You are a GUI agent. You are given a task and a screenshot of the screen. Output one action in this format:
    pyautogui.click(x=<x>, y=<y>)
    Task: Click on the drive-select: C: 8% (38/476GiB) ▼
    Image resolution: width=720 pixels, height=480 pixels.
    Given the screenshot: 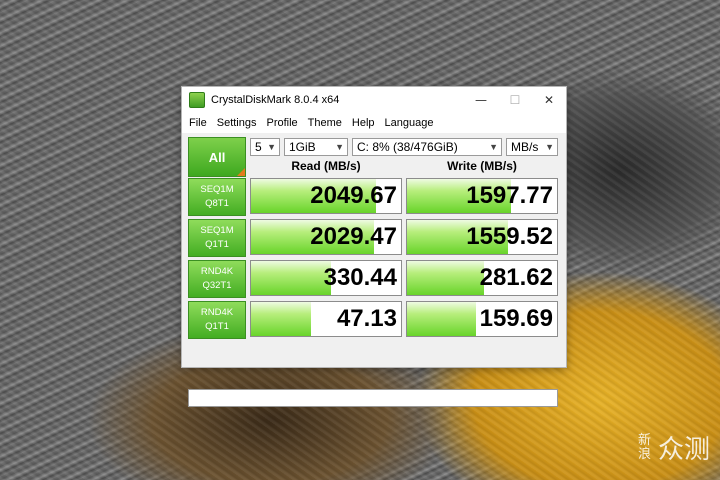 What is the action you would take?
    pyautogui.click(x=427, y=147)
    